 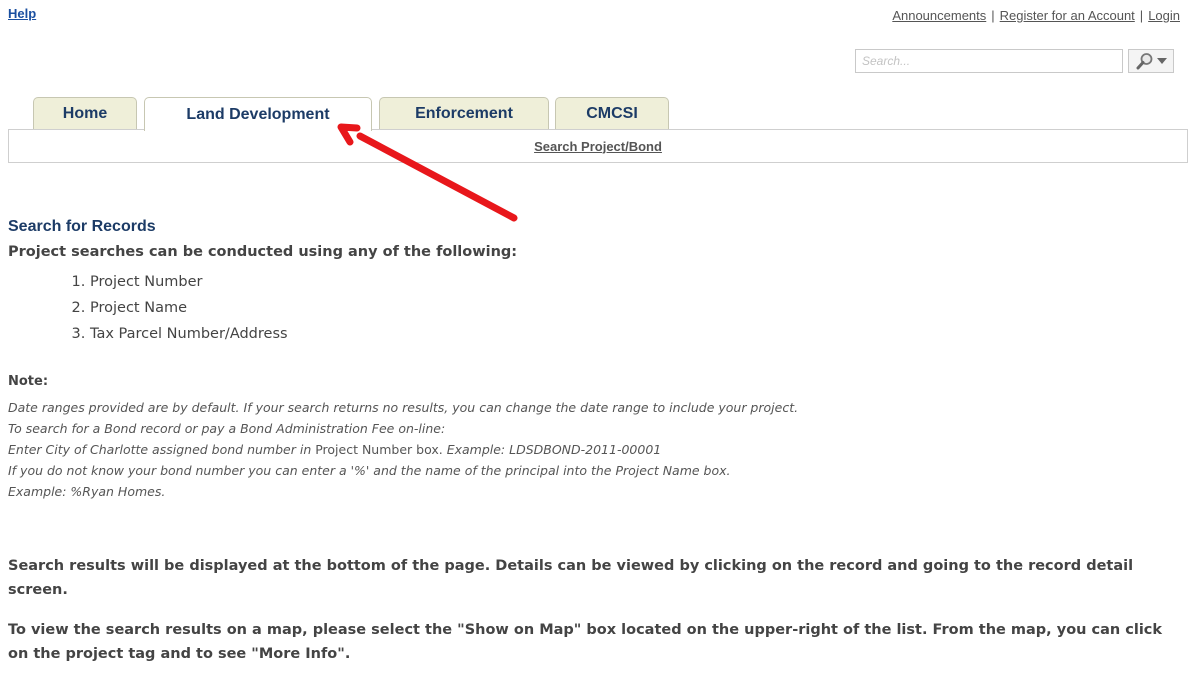 I want to click on help-link: Help, so click(x=22, y=13).